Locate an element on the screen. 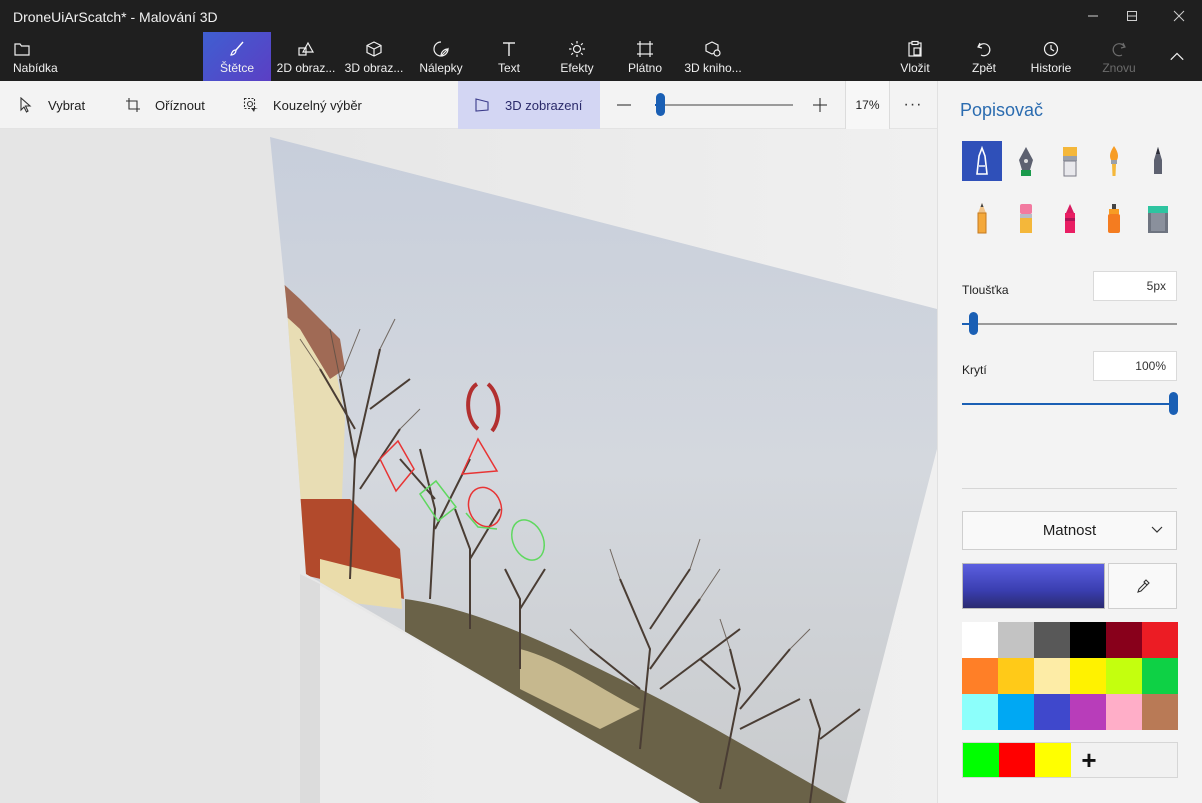  ribbon-tab-text: Text is located at coordinates (509, 56).